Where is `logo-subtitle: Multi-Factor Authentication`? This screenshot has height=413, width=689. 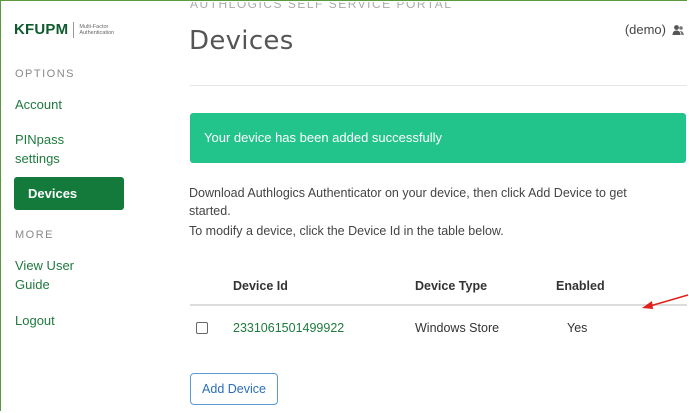 logo-subtitle: Multi-Factor Authentication is located at coordinates (96, 30).